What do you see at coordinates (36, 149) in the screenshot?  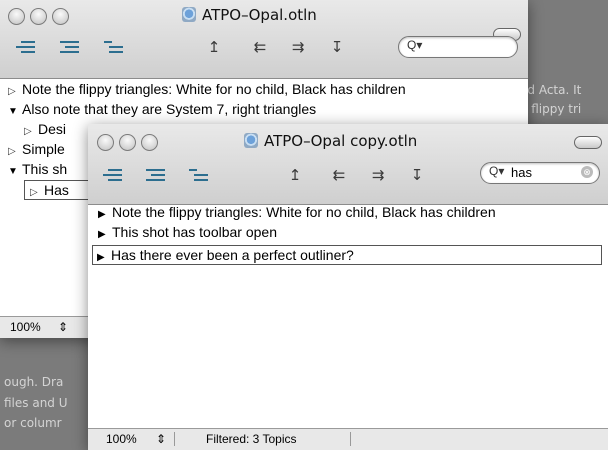 I see `outline-row: ▷ Simple` at bounding box center [36, 149].